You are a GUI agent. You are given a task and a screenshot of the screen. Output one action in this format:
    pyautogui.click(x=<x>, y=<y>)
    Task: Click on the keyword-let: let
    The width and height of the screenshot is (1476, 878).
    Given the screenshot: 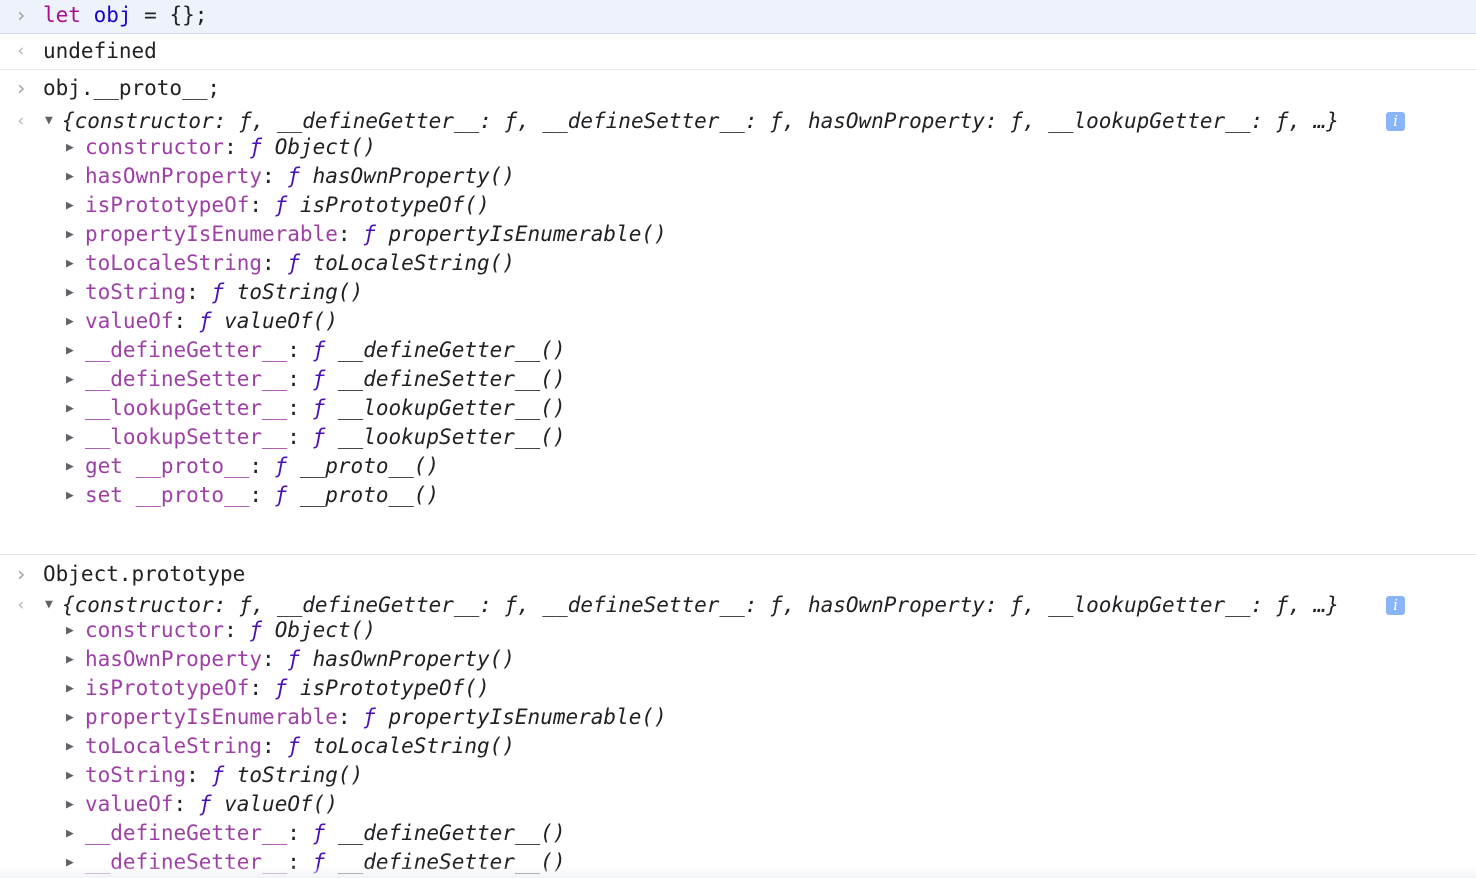 What is the action you would take?
    pyautogui.click(x=62, y=15)
    